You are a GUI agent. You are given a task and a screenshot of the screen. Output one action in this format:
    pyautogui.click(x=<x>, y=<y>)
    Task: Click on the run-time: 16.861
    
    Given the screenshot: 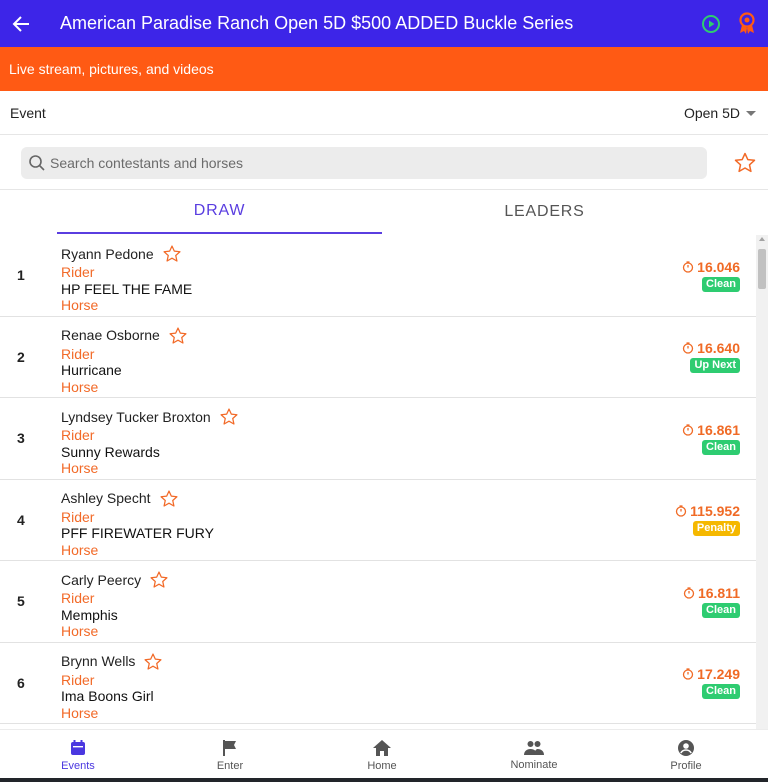 What is the action you would take?
    pyautogui.click(x=718, y=429)
    